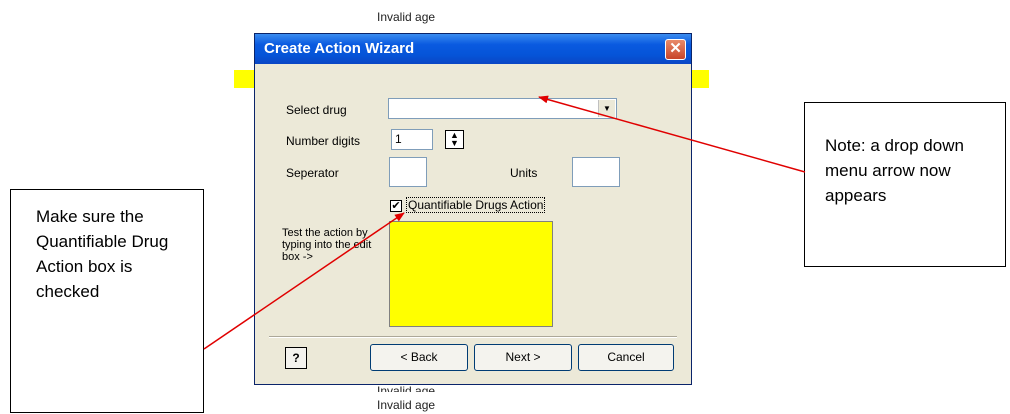  Describe the element at coordinates (672, 134) in the screenshot. I see `right-annotation-arrow` at that location.